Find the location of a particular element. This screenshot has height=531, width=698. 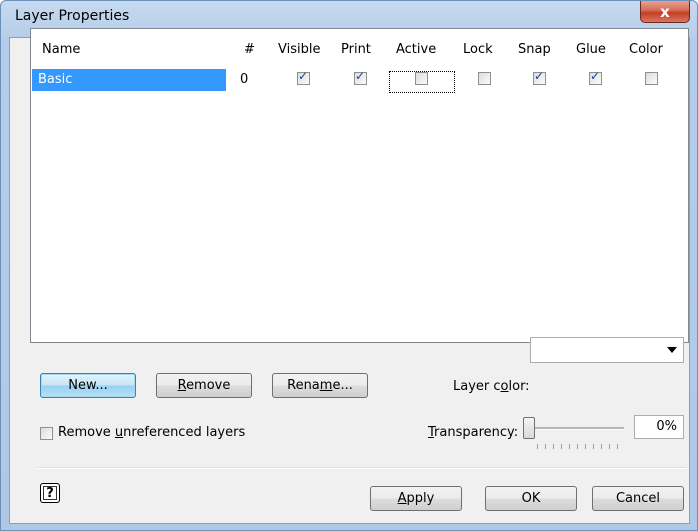

column-header-color: Color is located at coordinates (646, 49).